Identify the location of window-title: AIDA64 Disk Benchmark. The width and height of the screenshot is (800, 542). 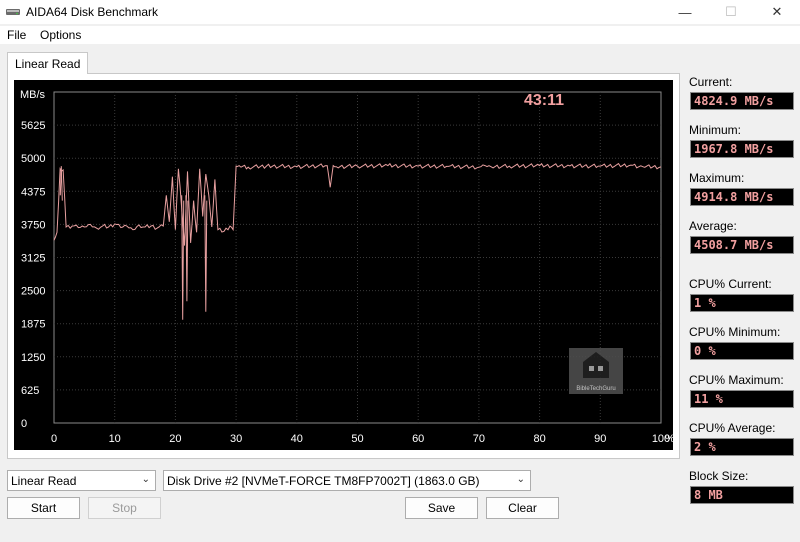
(92, 12).